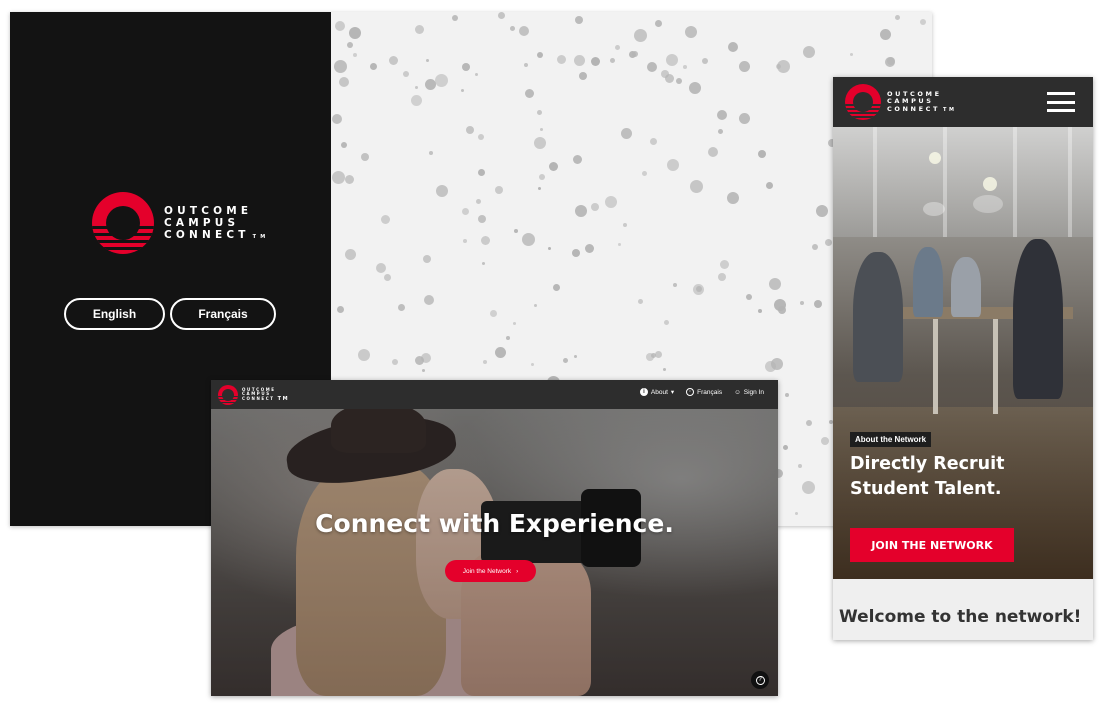  Describe the element at coordinates (963, 182) in the screenshot. I see `office-ceiling` at that location.